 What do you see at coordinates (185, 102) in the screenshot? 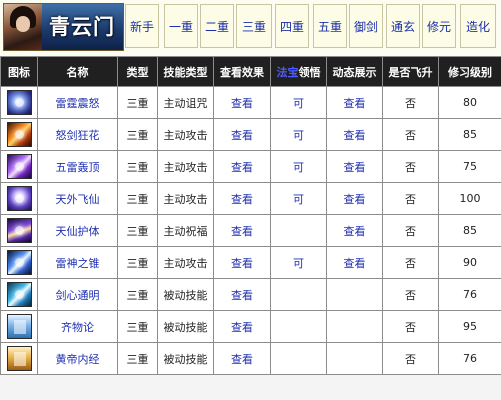
I see `skill-type: 主动诅咒` at bounding box center [185, 102].